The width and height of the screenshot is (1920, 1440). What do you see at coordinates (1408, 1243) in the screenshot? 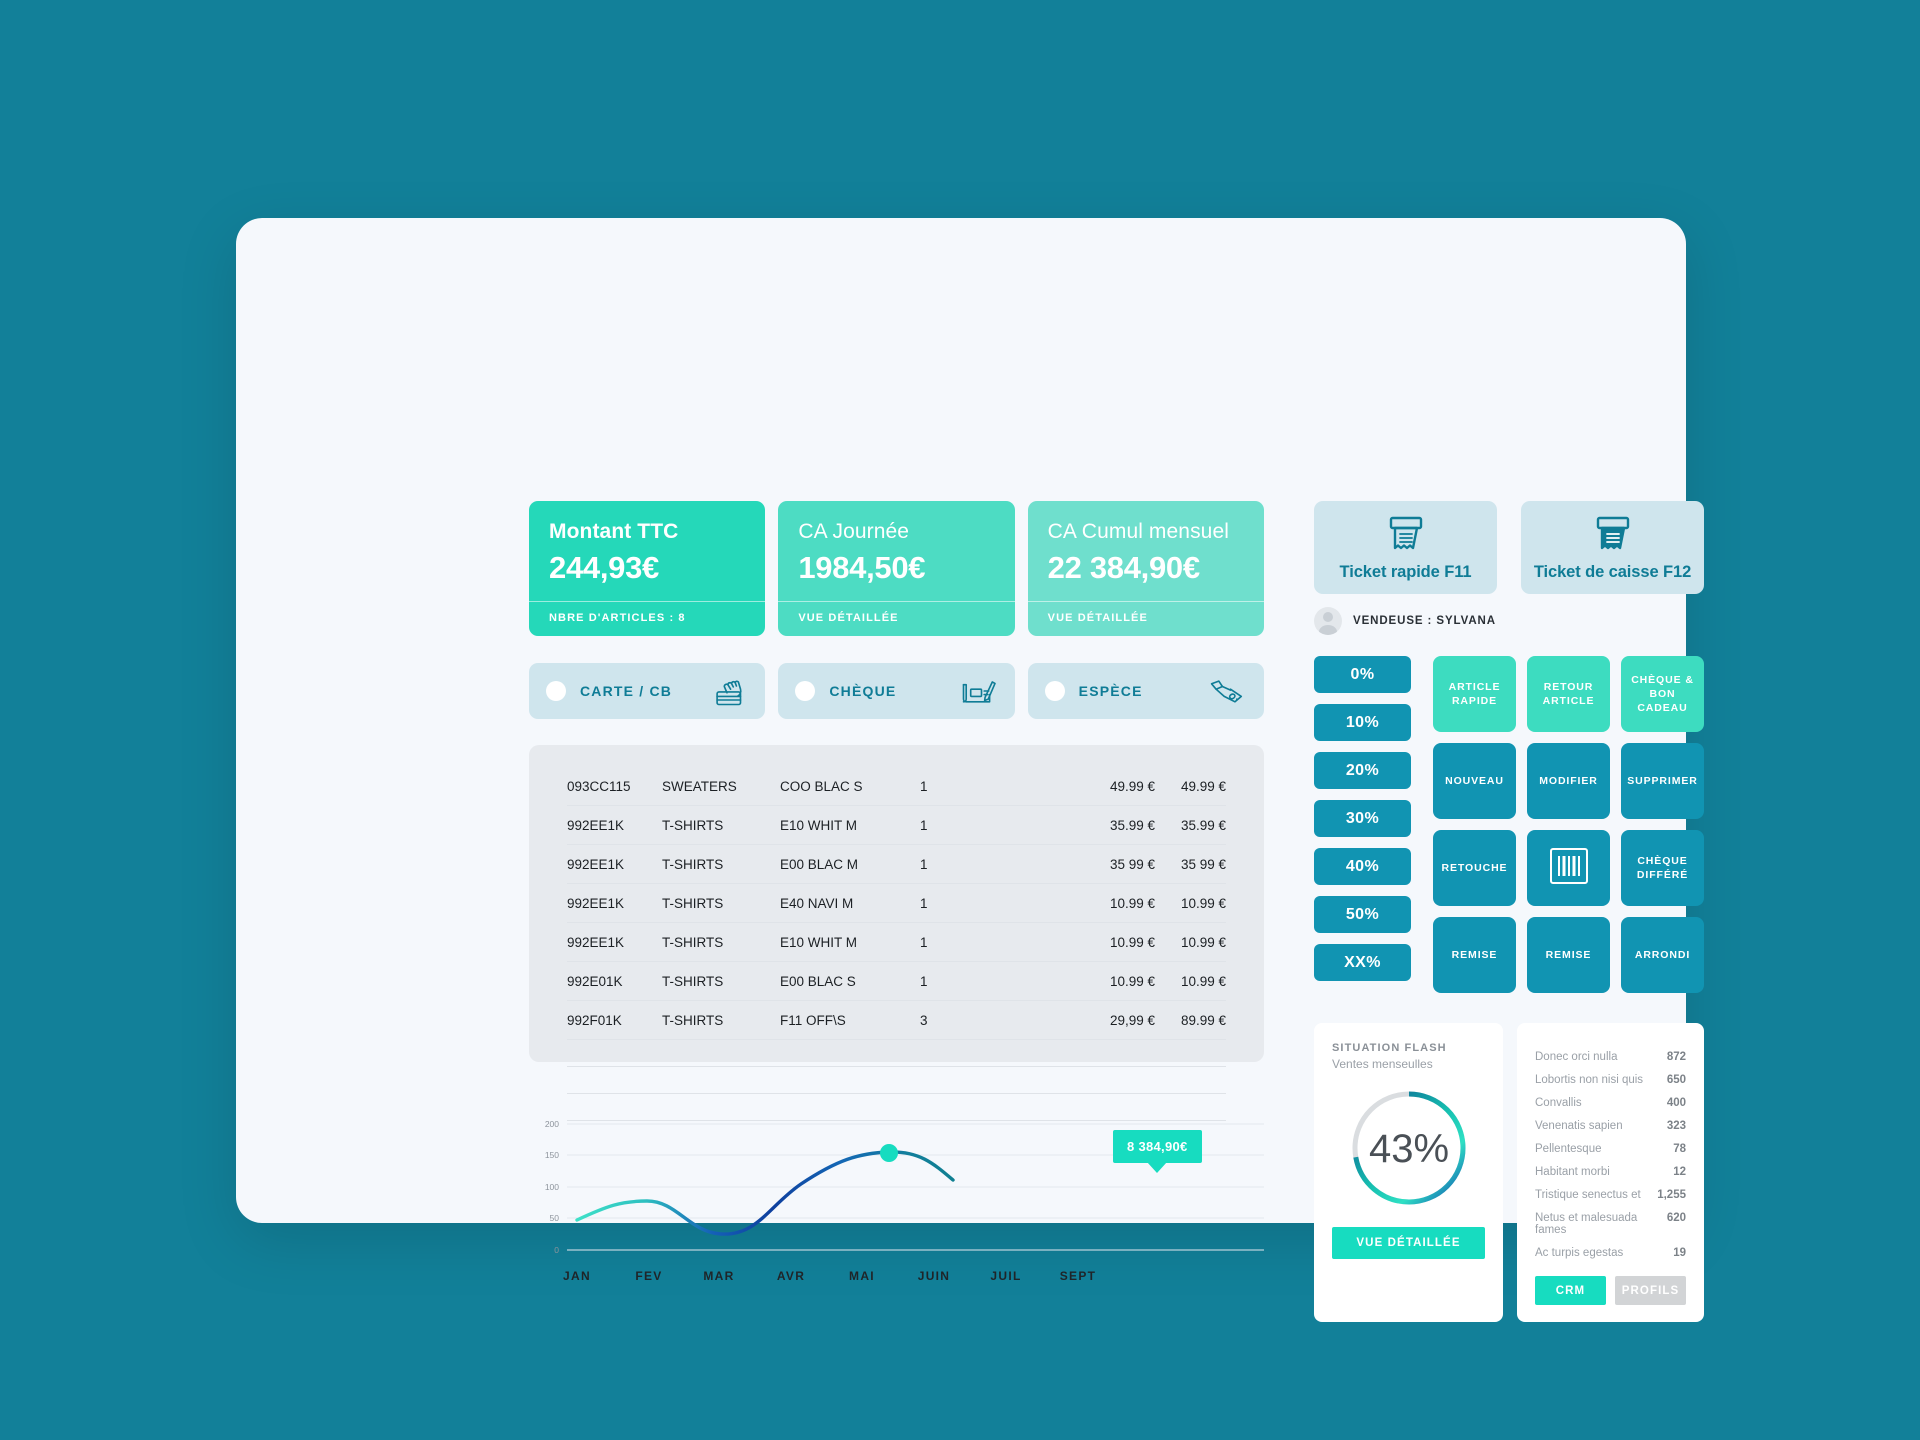
I see `situation-flash-vue-detaillee-button: VUE DÉTAILLÉE` at bounding box center [1408, 1243].